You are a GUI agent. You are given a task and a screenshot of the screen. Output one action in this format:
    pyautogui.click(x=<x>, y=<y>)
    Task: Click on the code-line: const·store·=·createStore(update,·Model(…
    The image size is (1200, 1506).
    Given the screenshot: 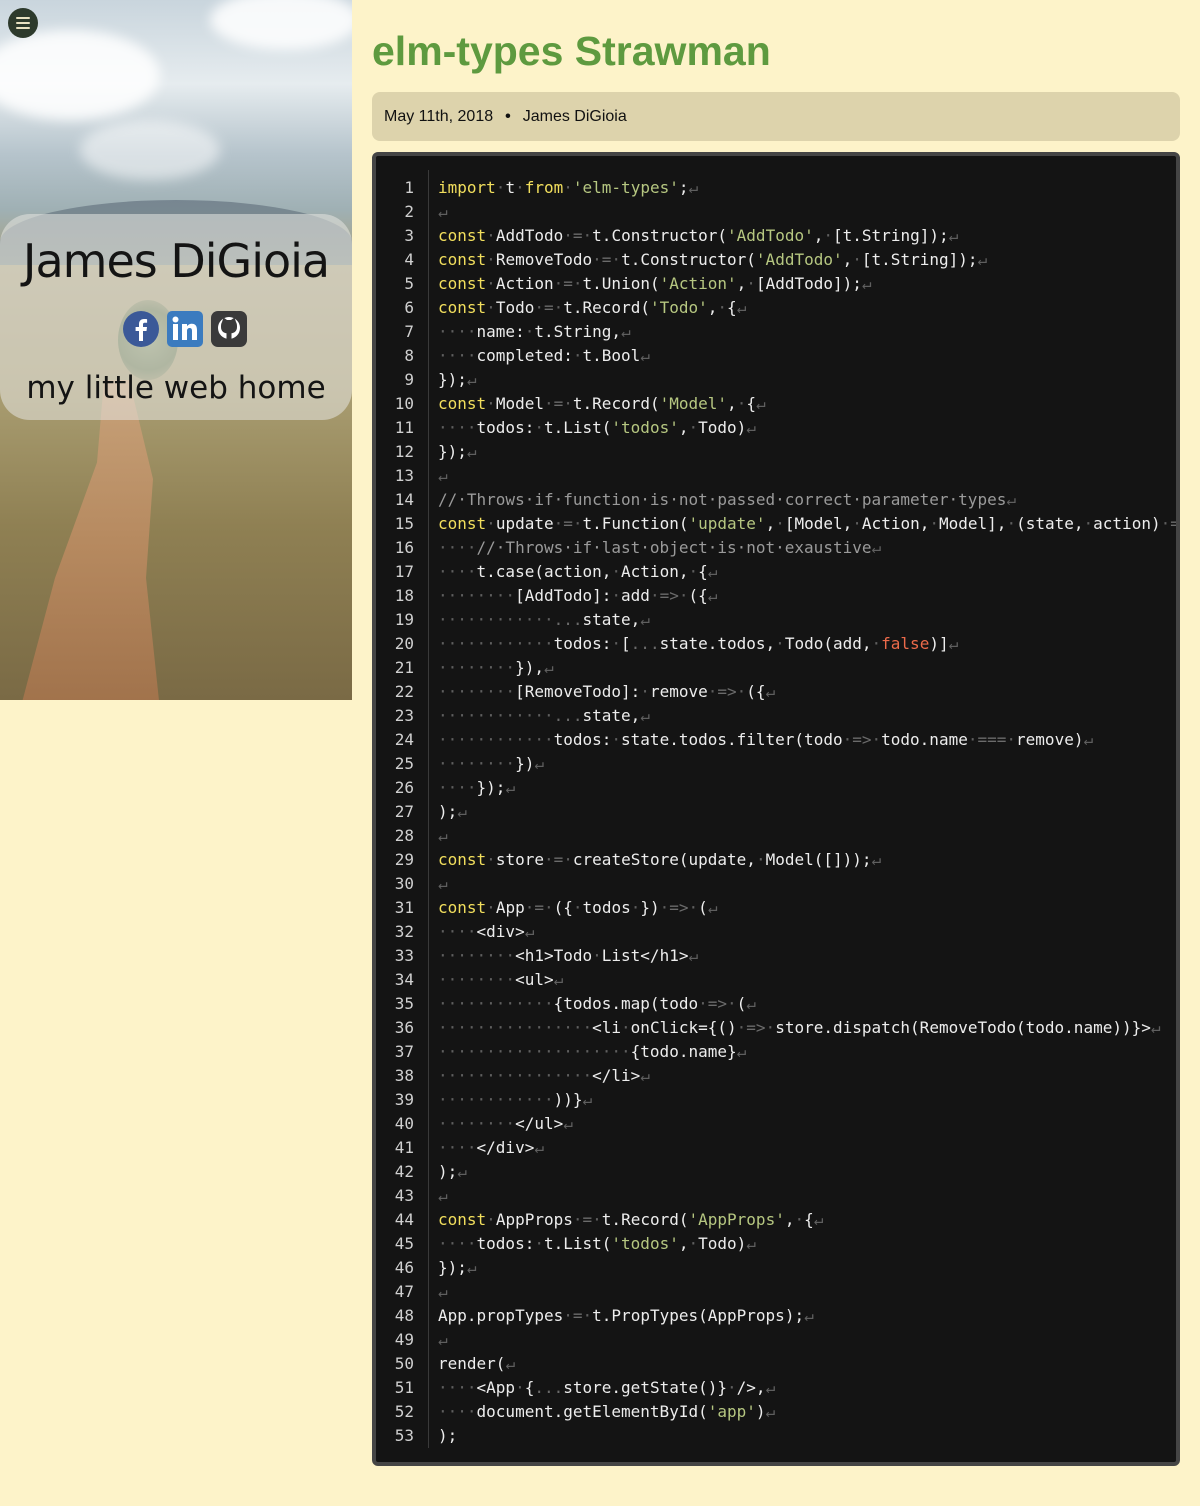 What is the action you would take?
    pyautogui.click(x=807, y=860)
    